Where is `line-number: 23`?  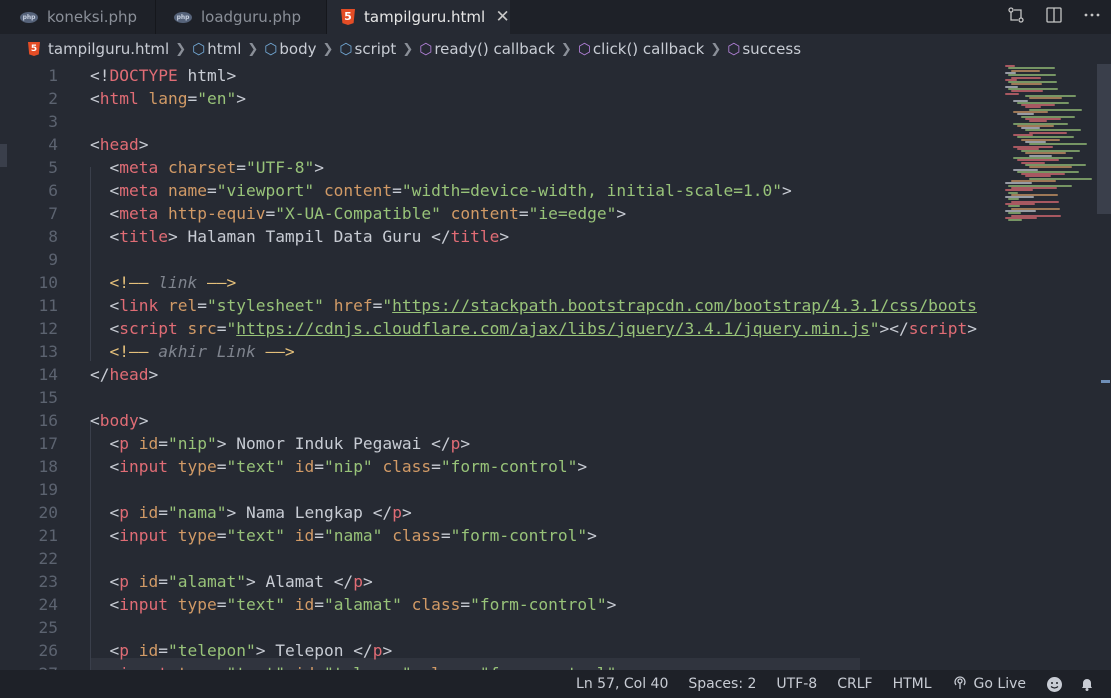
line-number: 23 is located at coordinates (48, 581).